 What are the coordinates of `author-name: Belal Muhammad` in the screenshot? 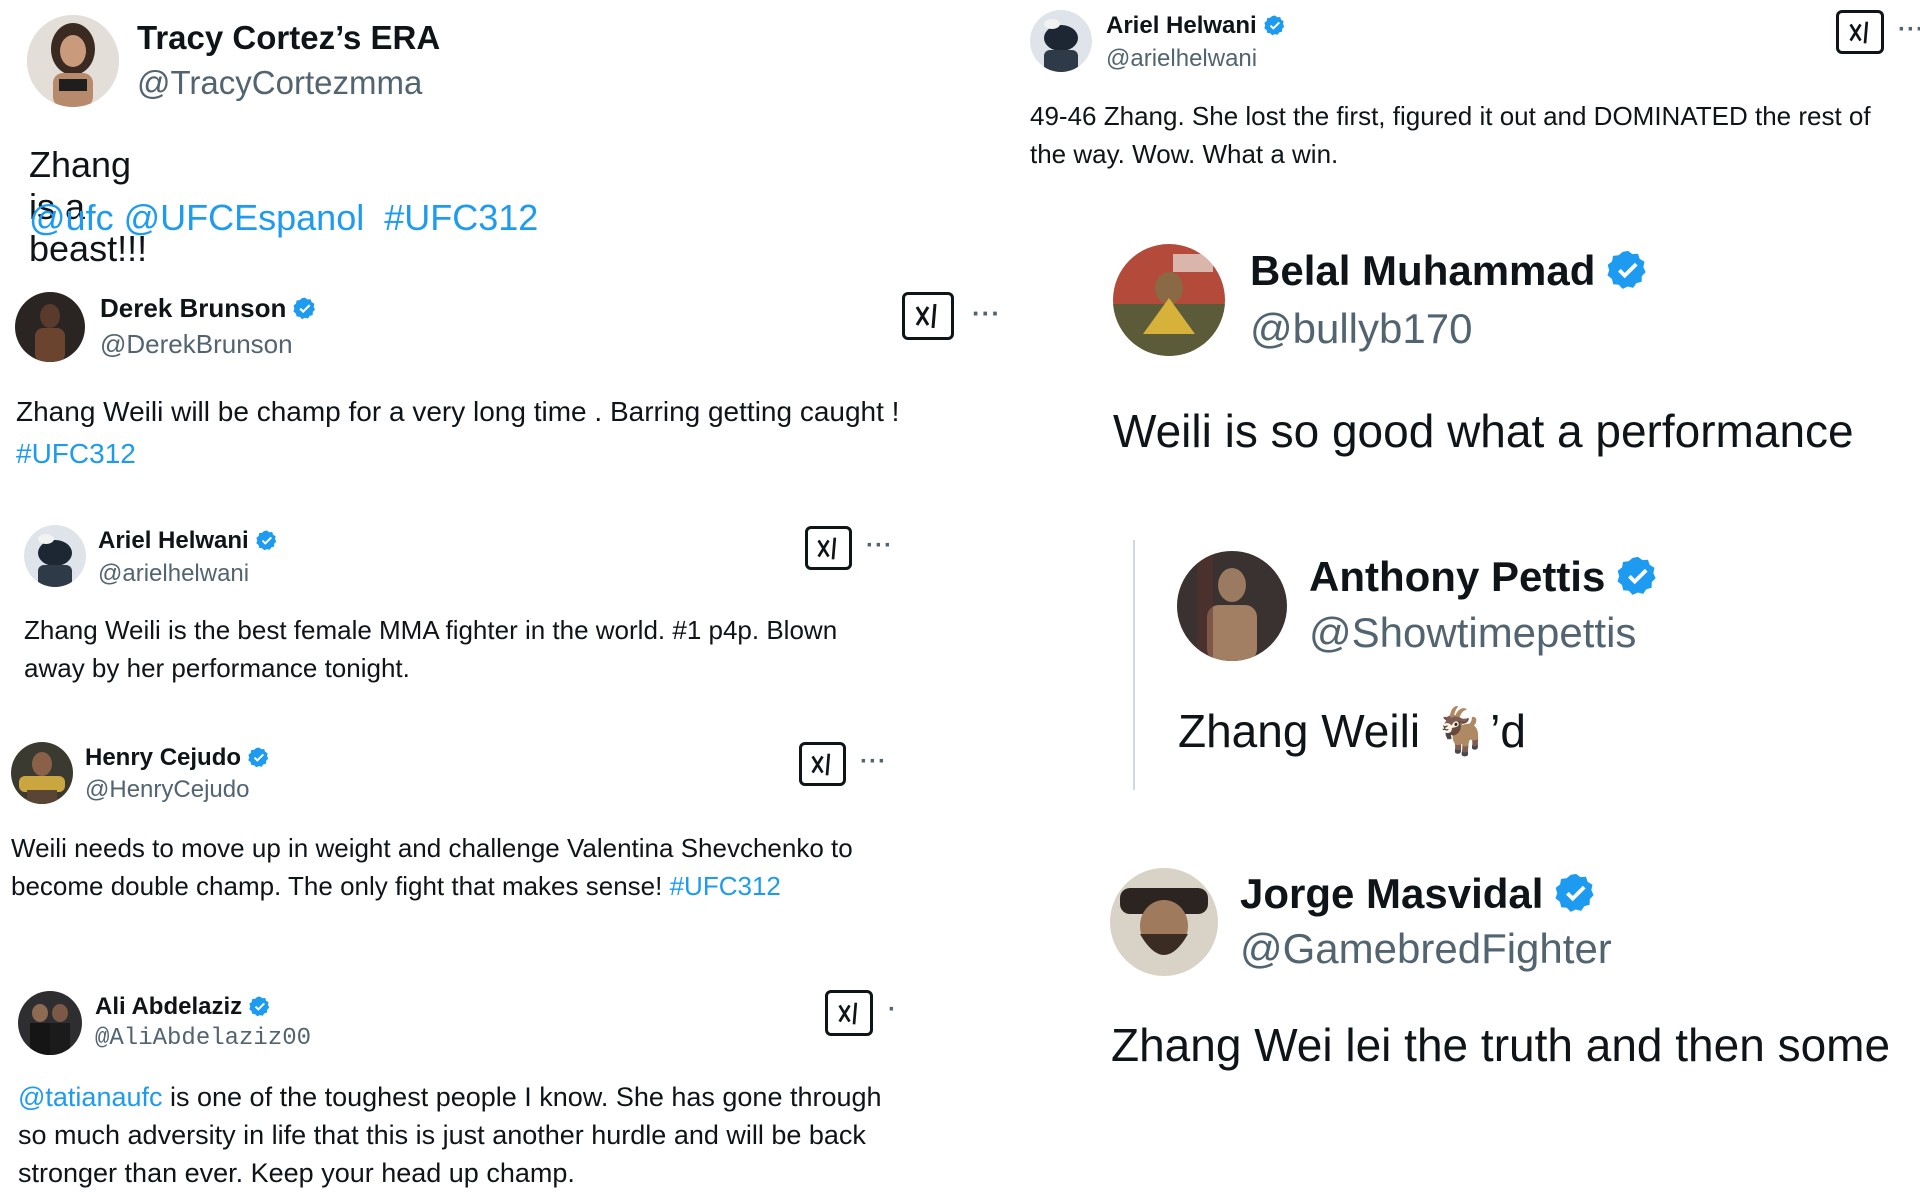 It's located at (1450, 271).